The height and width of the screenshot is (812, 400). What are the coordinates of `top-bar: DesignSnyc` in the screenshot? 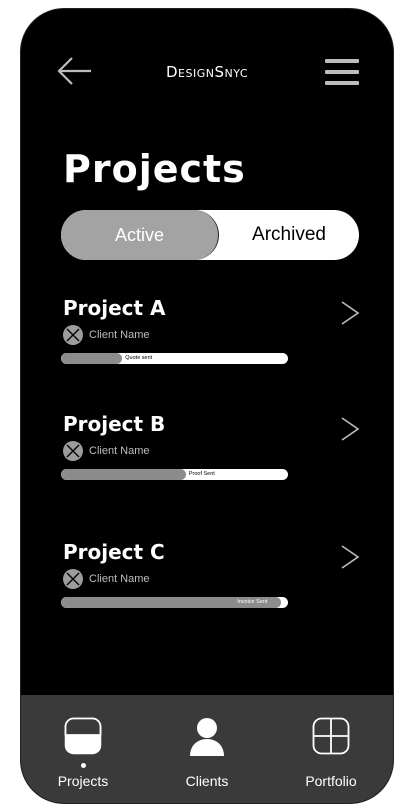 It's located at (207, 69).